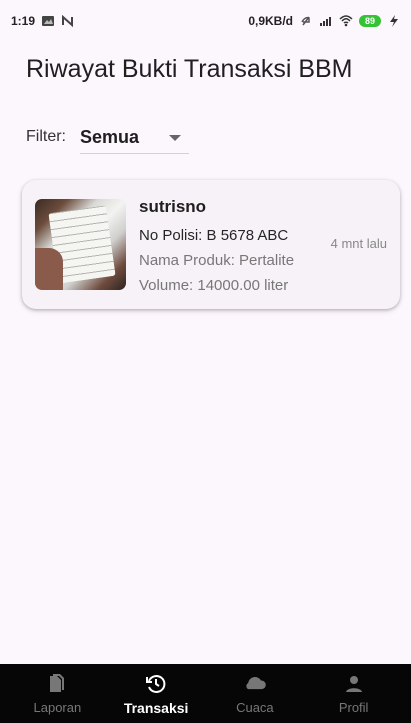 The width and height of the screenshot is (411, 723). What do you see at coordinates (80, 244) in the screenshot?
I see `receipt-thumbnail` at bounding box center [80, 244].